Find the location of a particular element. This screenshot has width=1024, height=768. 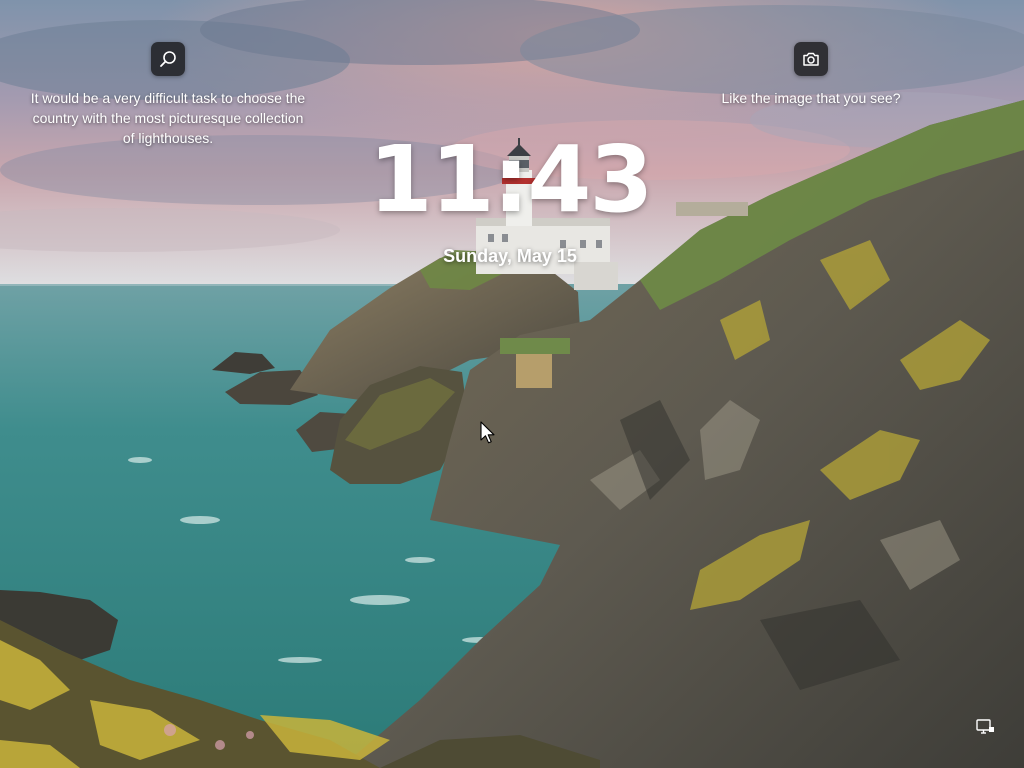

like-image-prompt: Like the image that you see? is located at coordinates (811, 98).